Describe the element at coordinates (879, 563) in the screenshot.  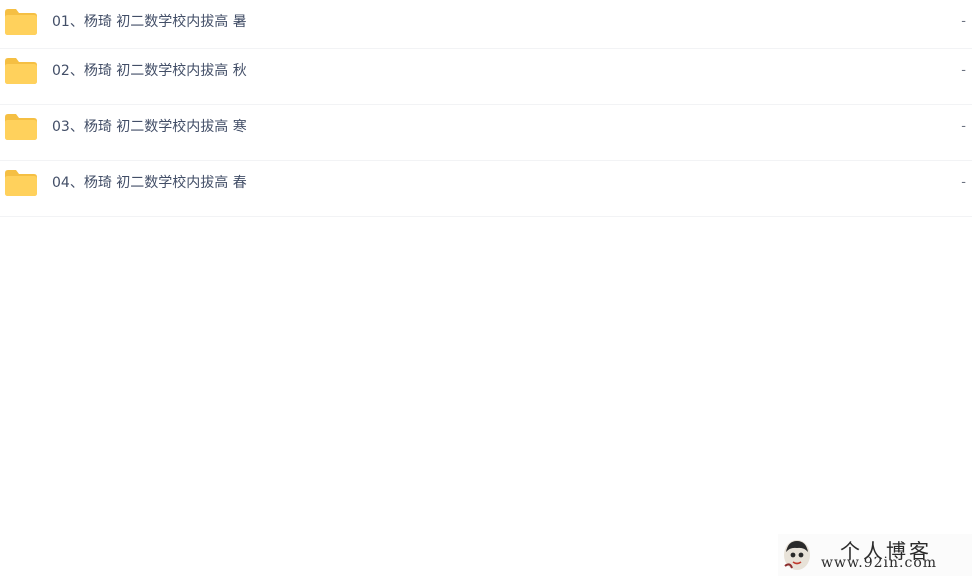
I see `watermark-url: www.92in.com` at that location.